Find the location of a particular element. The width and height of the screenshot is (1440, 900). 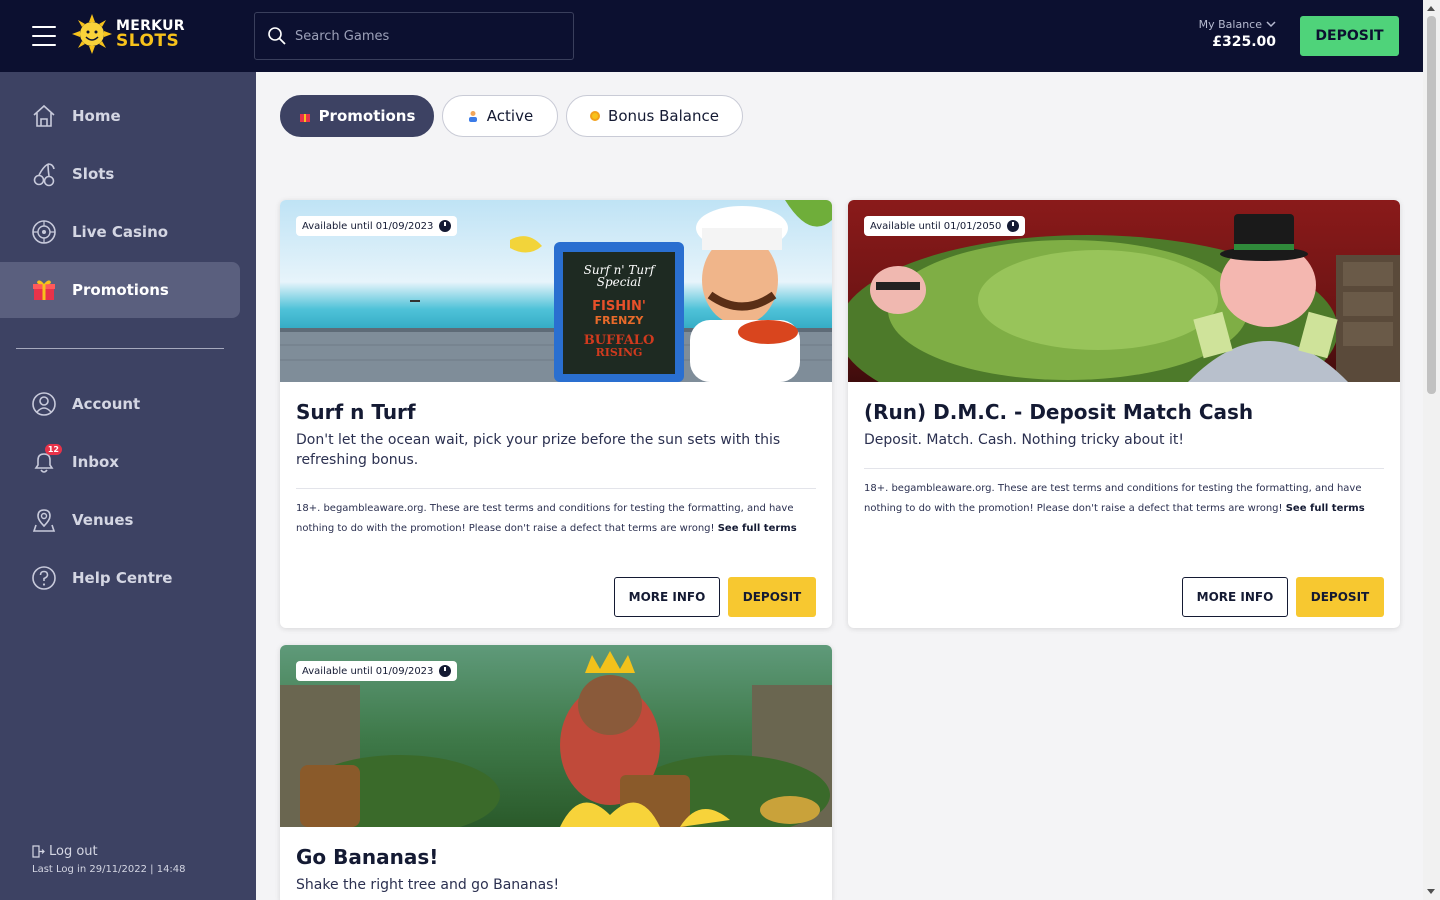

sidebar-item-venues: Venues is located at coordinates (120, 520).